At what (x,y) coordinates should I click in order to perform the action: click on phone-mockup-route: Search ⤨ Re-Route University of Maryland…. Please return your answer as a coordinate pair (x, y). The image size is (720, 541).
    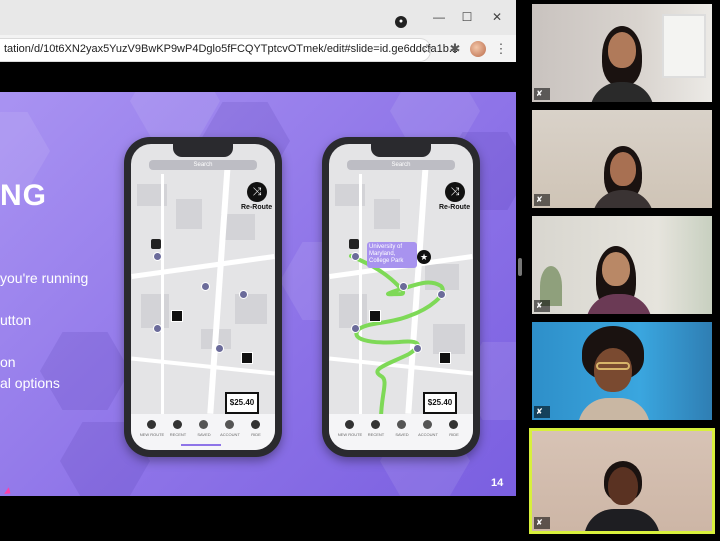
    Looking at the image, I should click on (401, 297).